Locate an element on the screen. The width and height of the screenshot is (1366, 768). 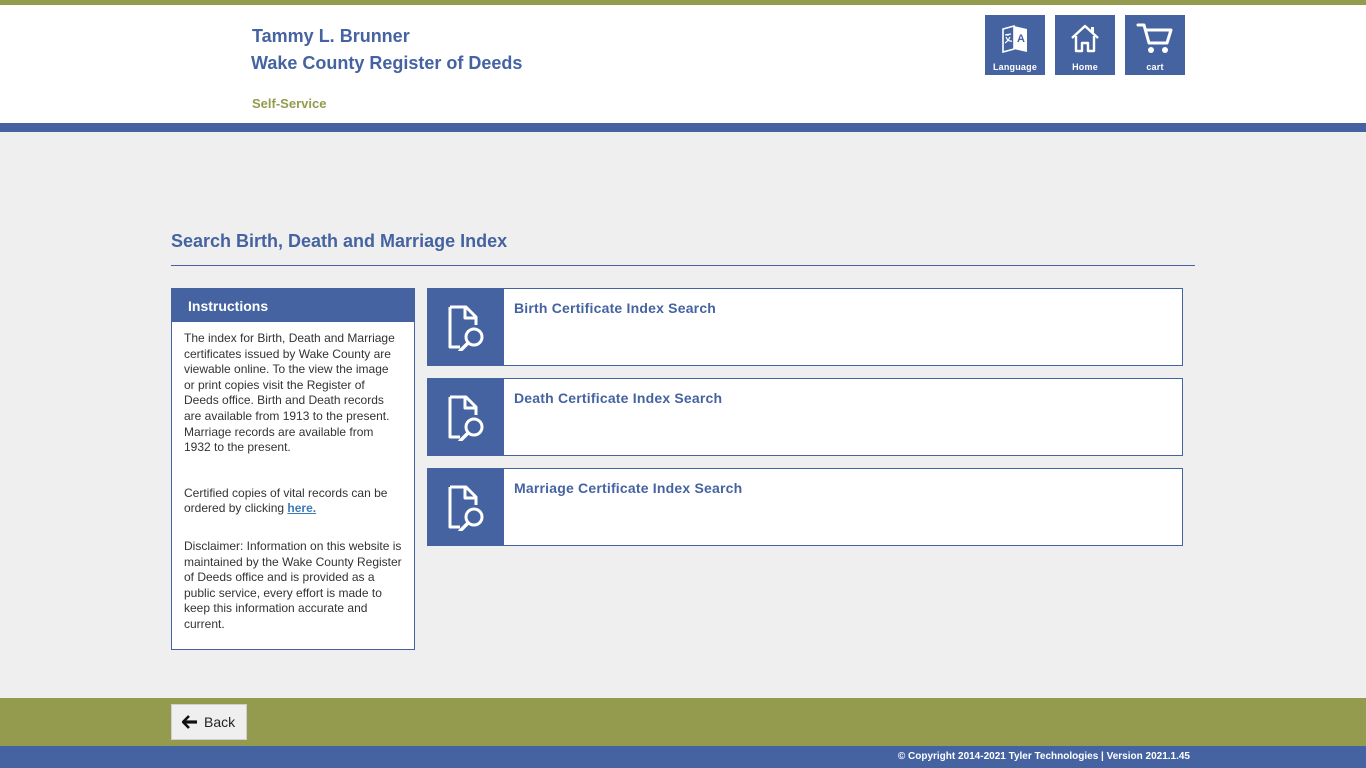
marriage-certificate-search-card: Marriage Certificate Index Search is located at coordinates (805, 507).